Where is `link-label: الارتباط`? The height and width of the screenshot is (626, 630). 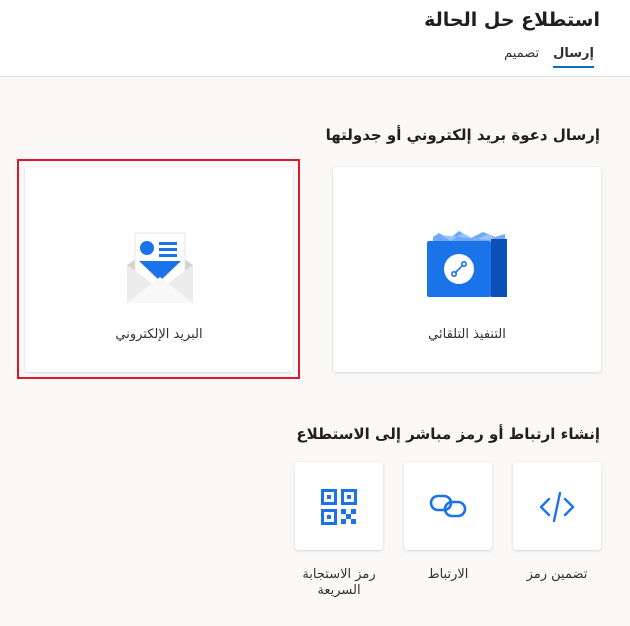
link-label: الارتباط is located at coordinates (448, 574).